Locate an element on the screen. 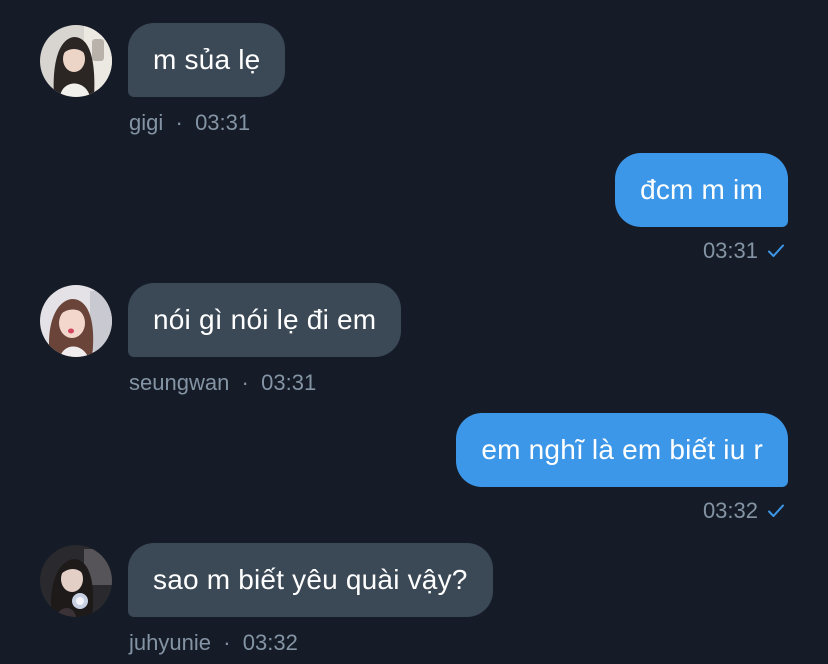 This screenshot has width=828, height=664. message-meta: juhyunie · 03:32 is located at coordinates (213, 643).